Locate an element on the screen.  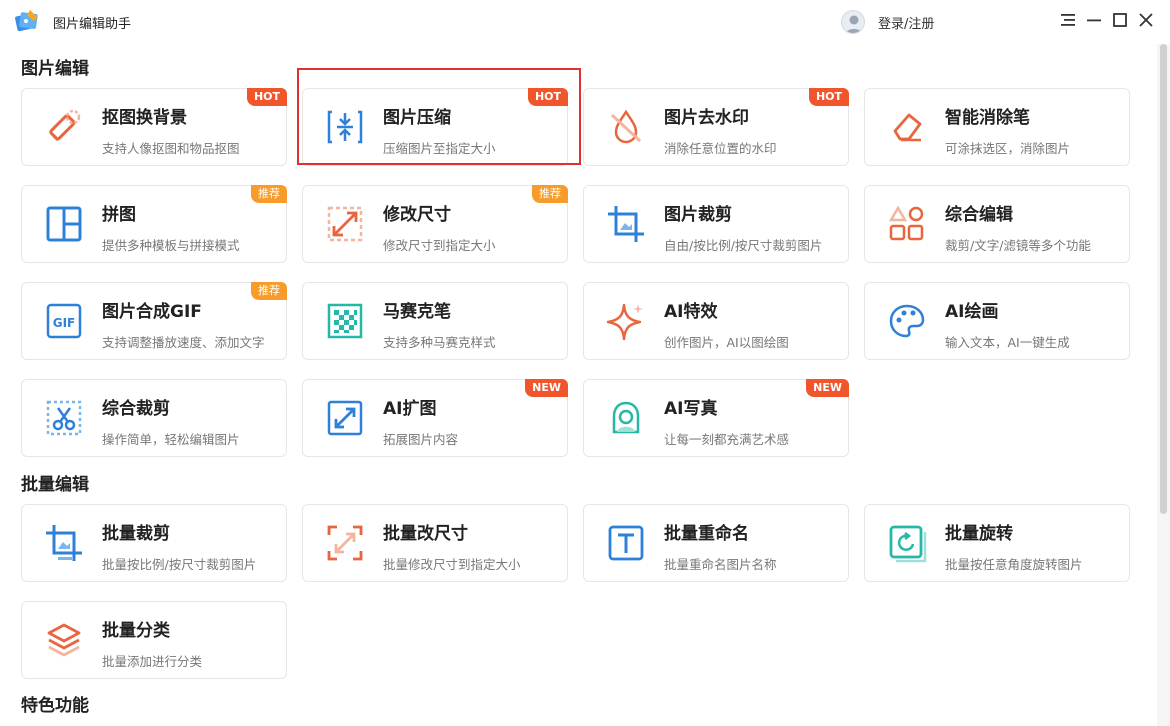
svg-text: GIF is located at coordinates (64, 323).